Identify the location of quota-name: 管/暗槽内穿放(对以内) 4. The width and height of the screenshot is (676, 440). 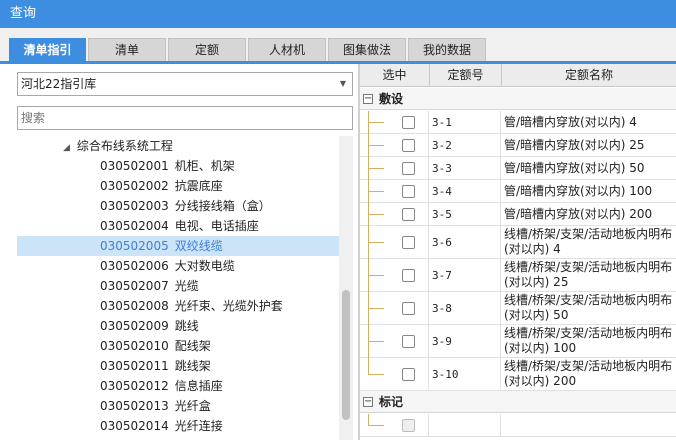
(570, 122).